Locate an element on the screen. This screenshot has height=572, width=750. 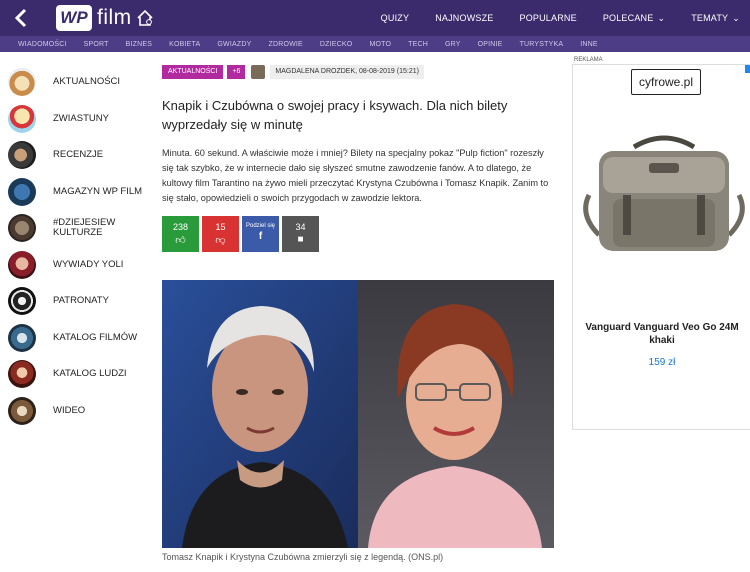
ad-product-title: Vanguard Vanguard Veo Go 24M khaki is located at coordinates (661, 334).